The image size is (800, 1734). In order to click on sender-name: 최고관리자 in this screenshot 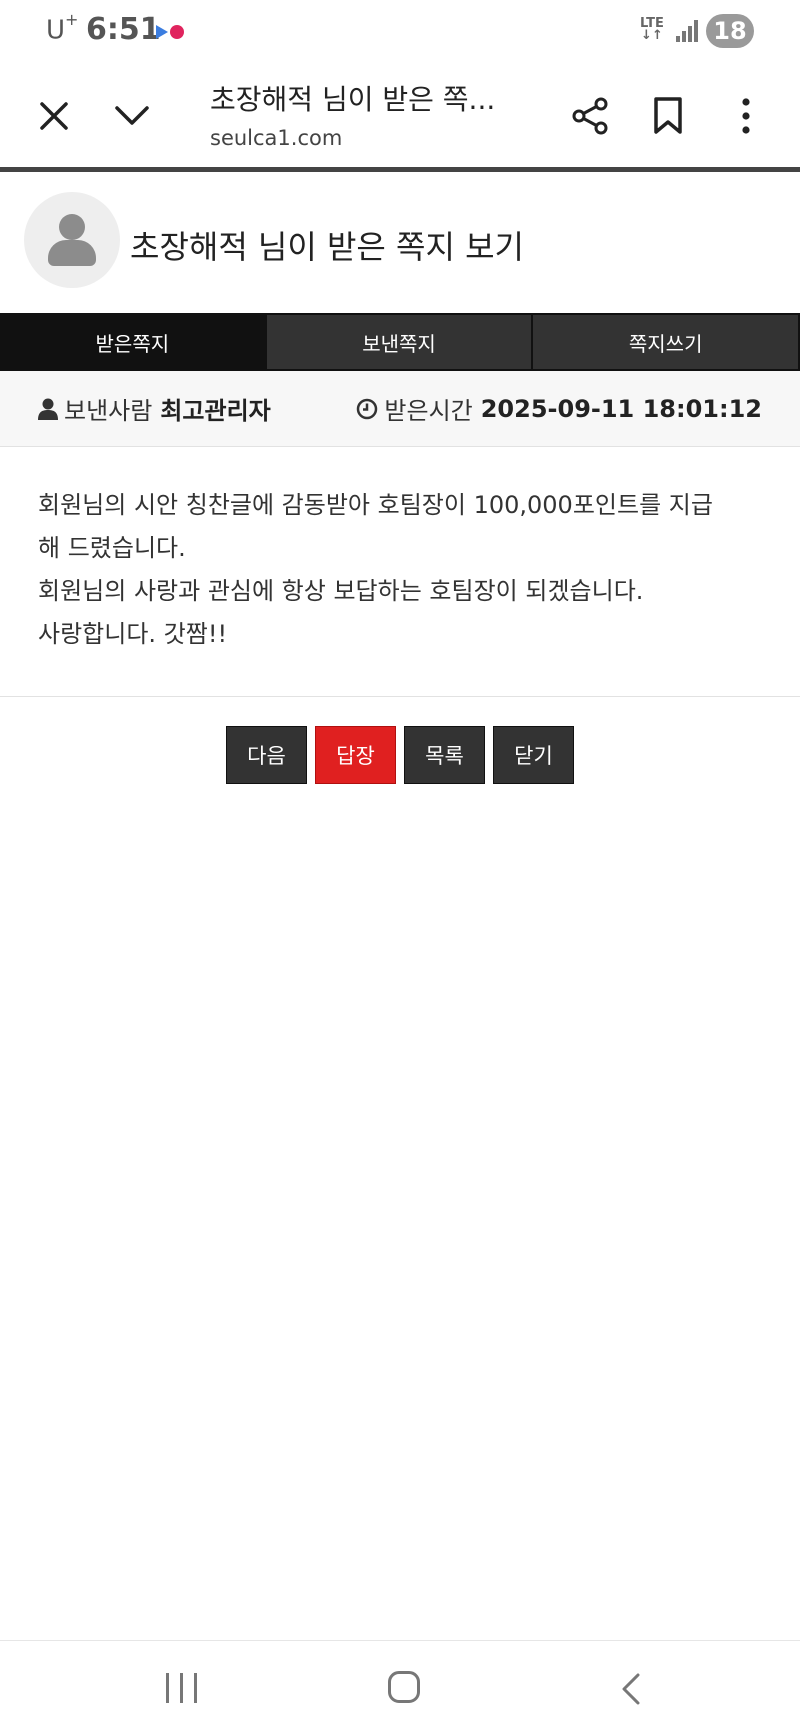, I will do `click(215, 408)`.